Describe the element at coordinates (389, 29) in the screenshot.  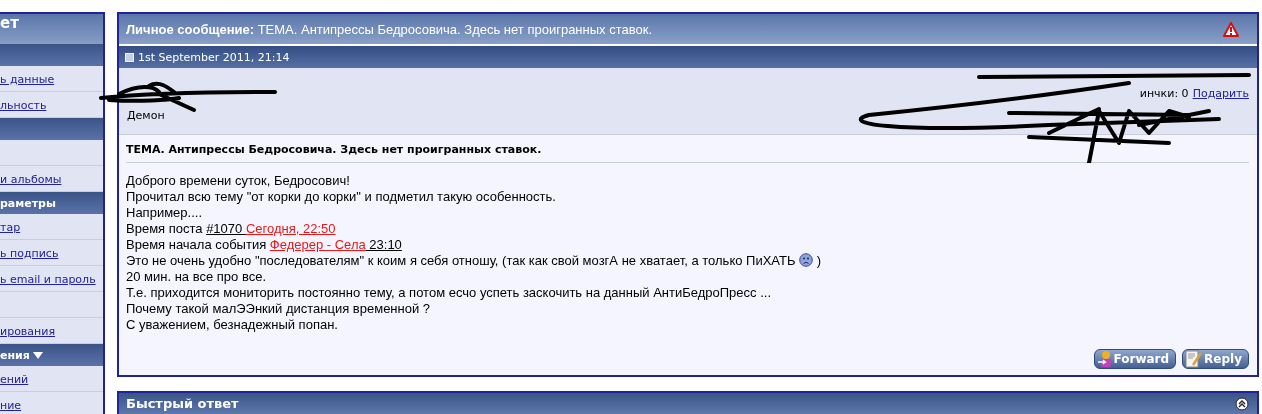
I see `message-title: Личное сообщение: ТЕМА. Антипрессы Бедросовича. Здесь нет проигранных ставок.` at that location.